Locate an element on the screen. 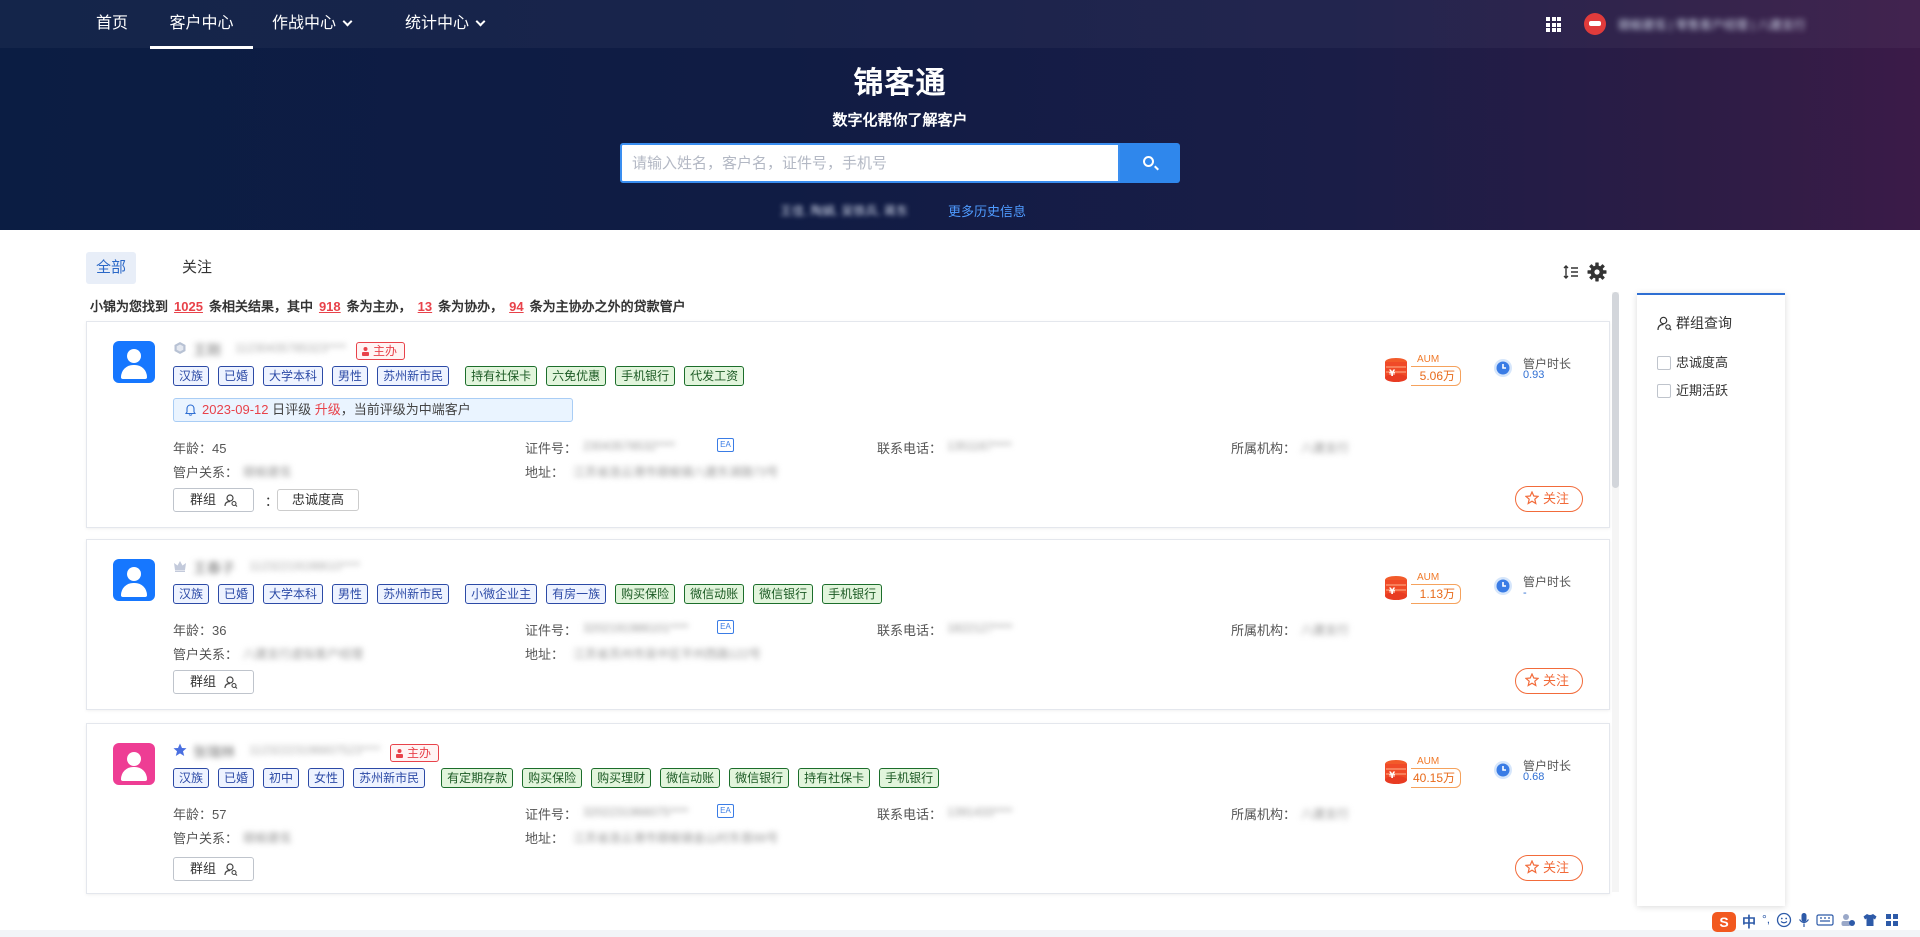  nav-statistics-center: 统计中心 is located at coordinates (445, 24).